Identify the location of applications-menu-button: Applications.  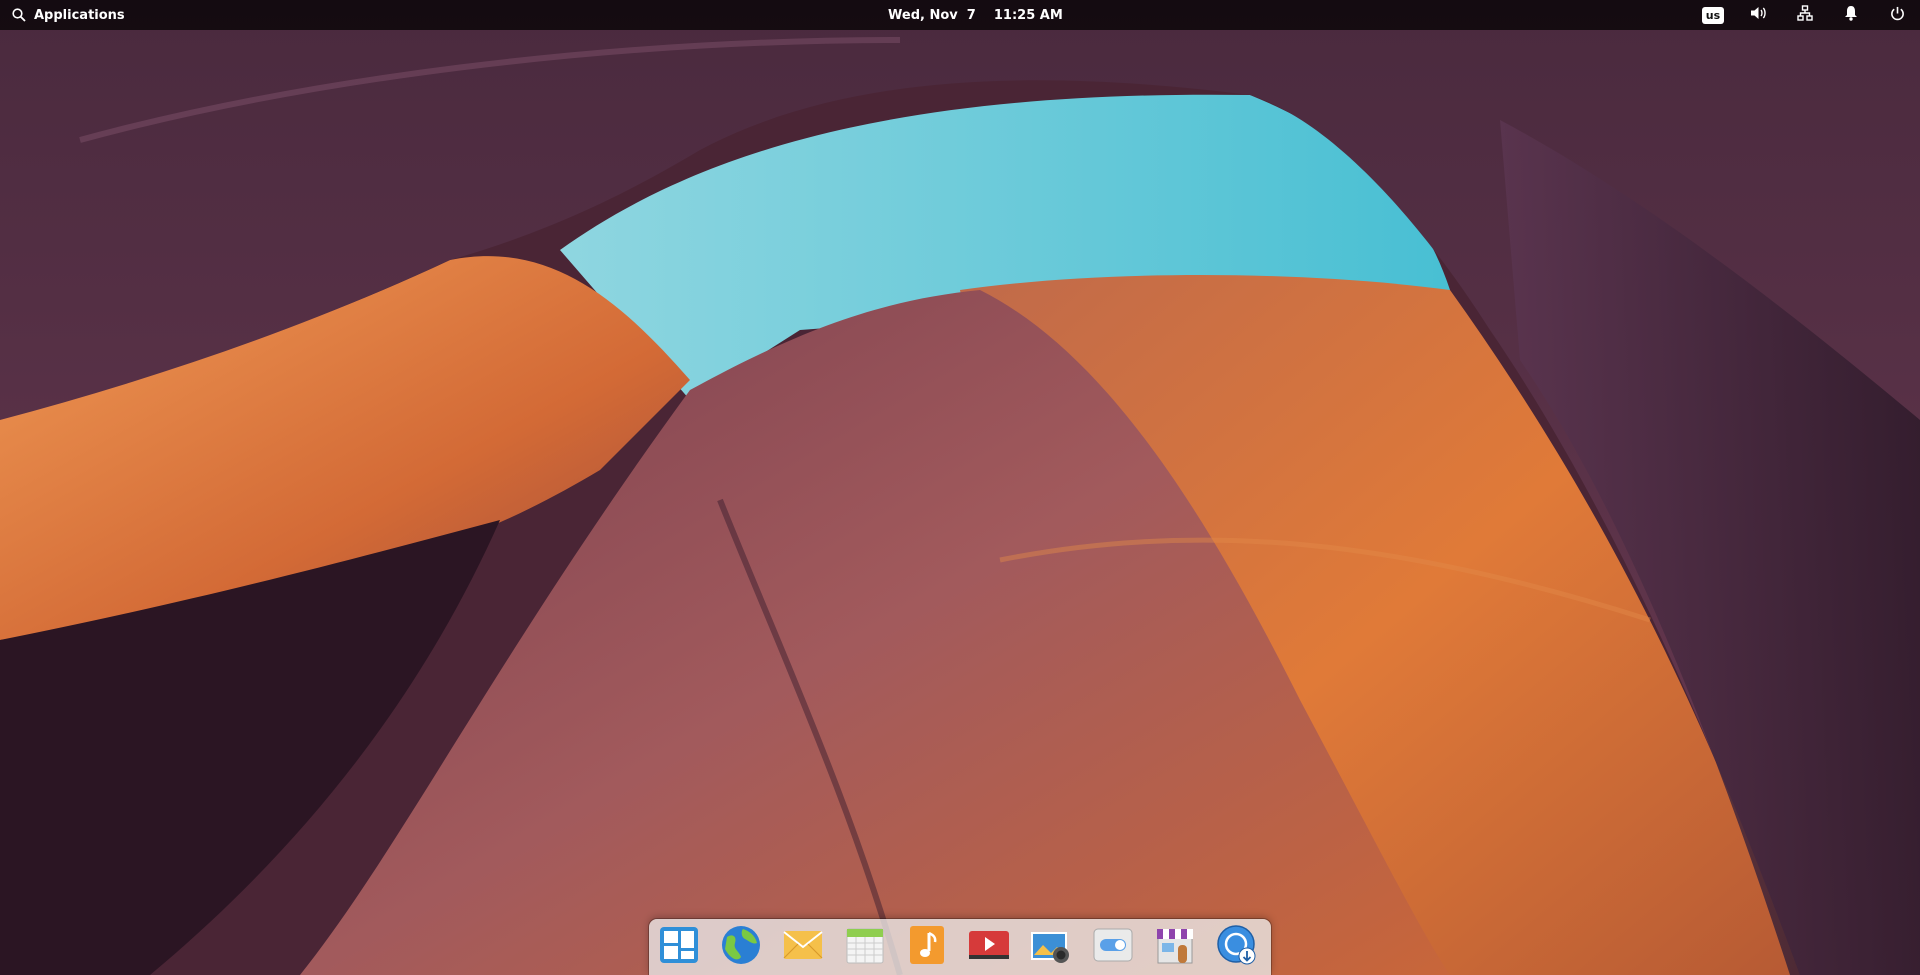
(68, 15).